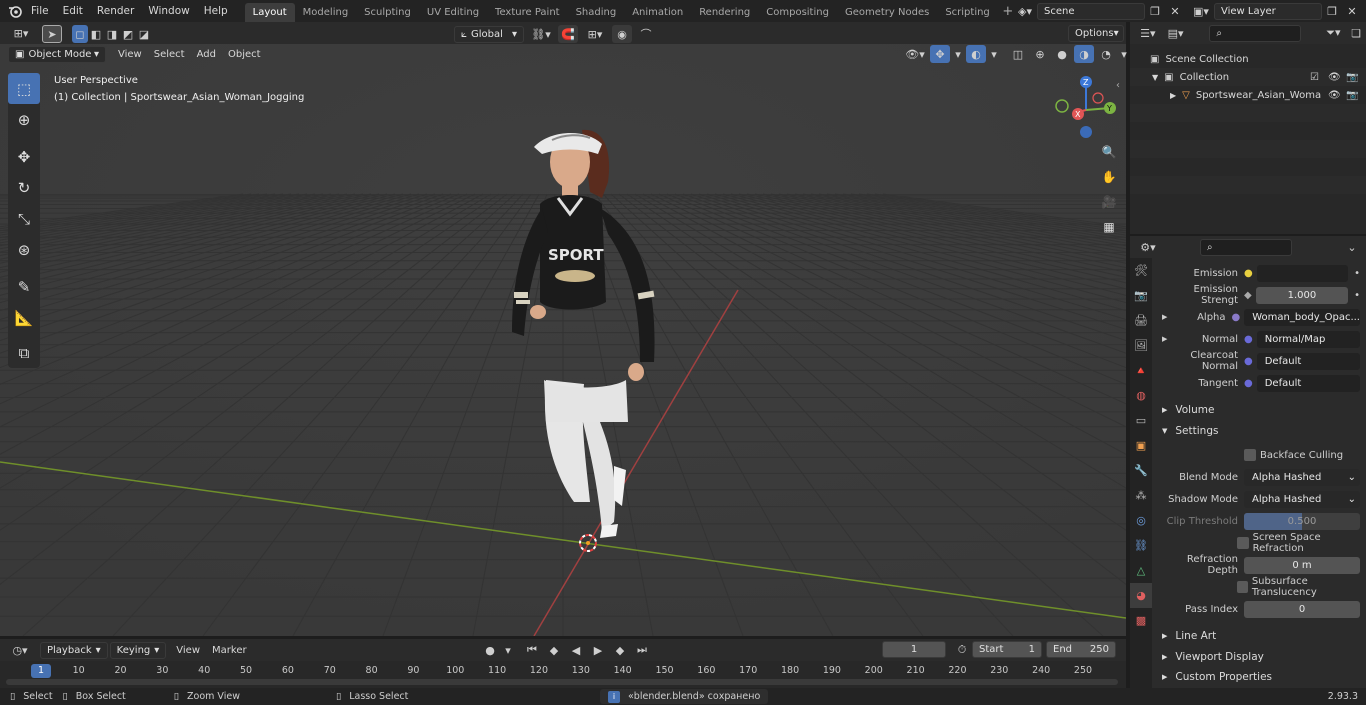 This screenshot has width=1366, height=705. I want to click on xray-icon: ◫, so click(1018, 54).